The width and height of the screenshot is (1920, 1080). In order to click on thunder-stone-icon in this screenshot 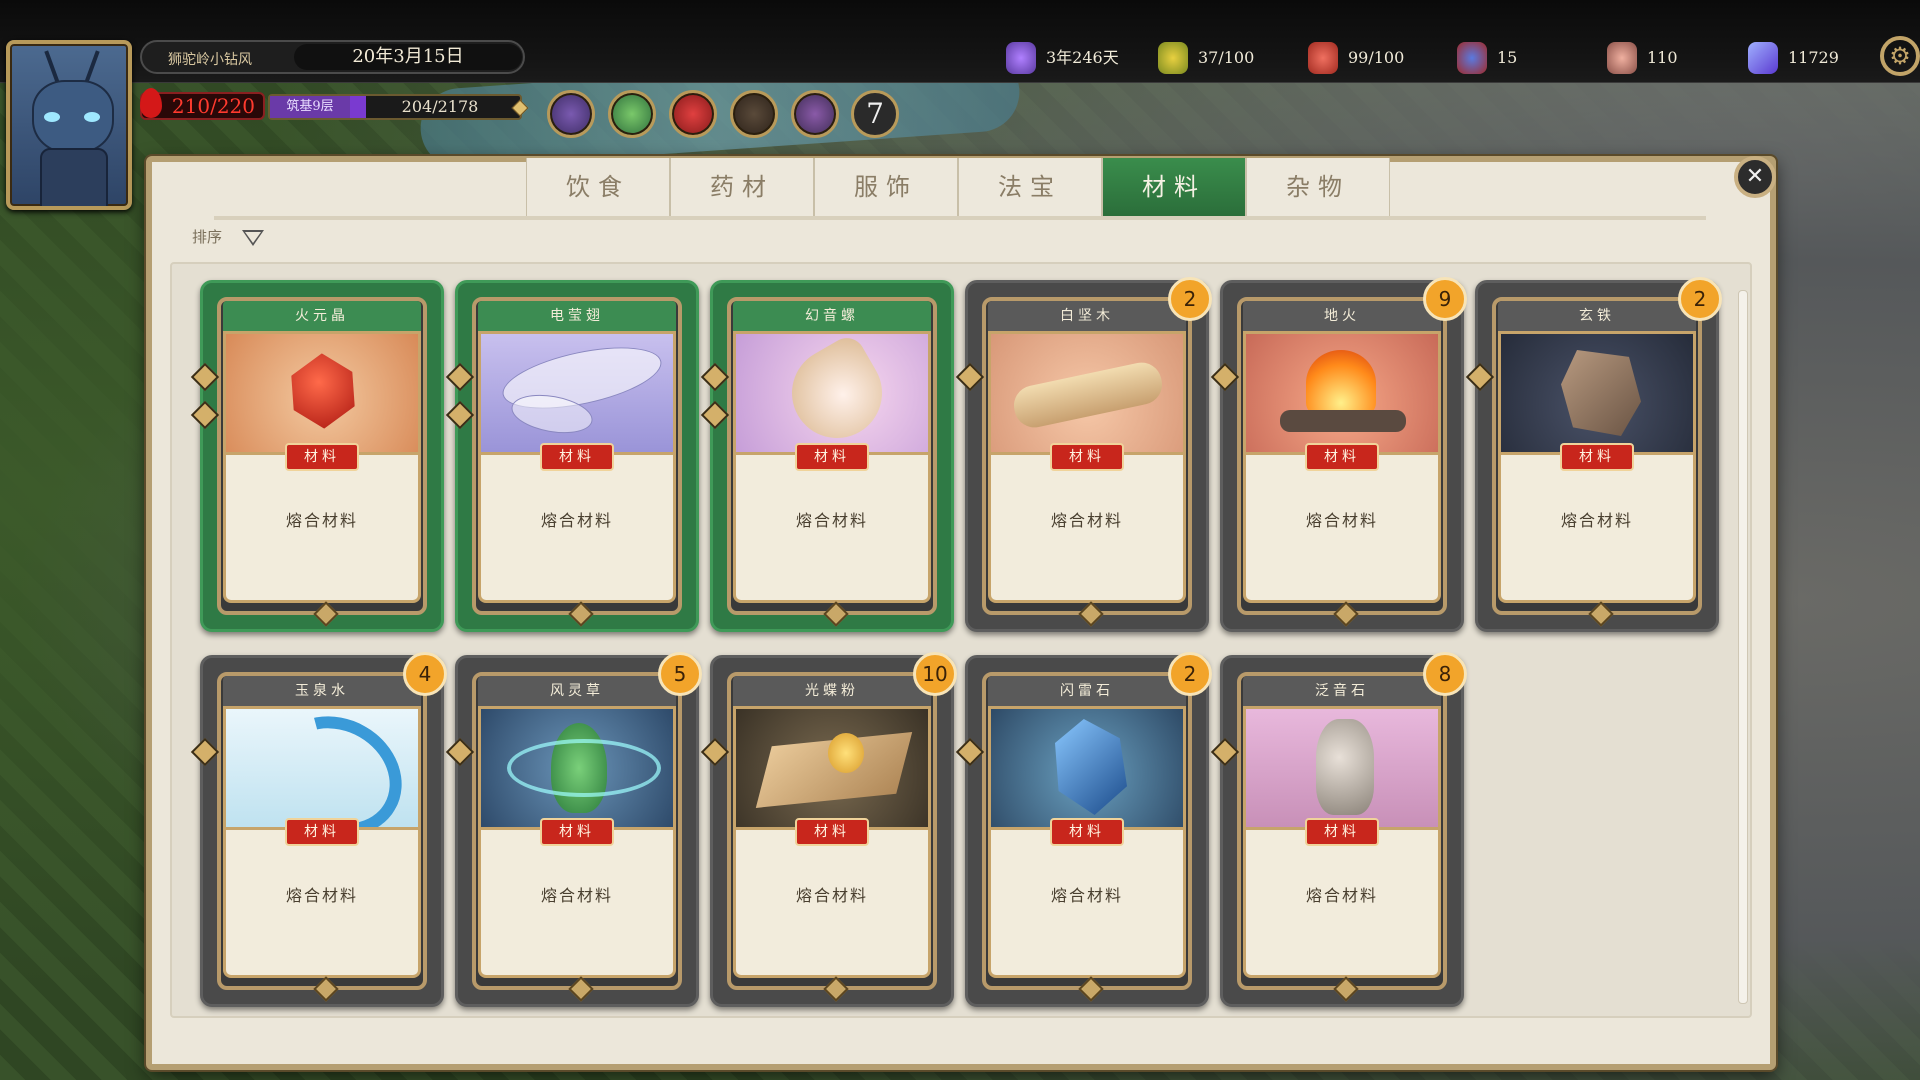, I will do `click(1087, 768)`.